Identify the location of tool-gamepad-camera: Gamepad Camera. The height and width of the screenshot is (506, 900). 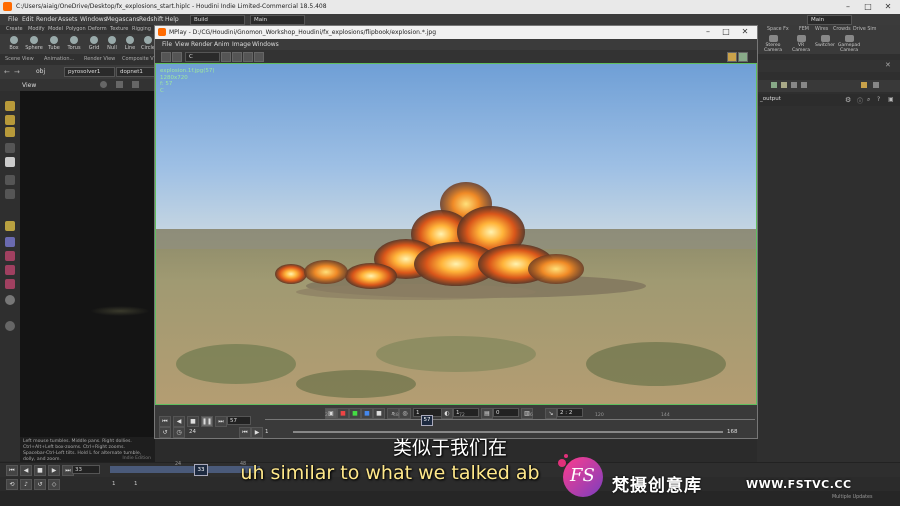
(849, 44).